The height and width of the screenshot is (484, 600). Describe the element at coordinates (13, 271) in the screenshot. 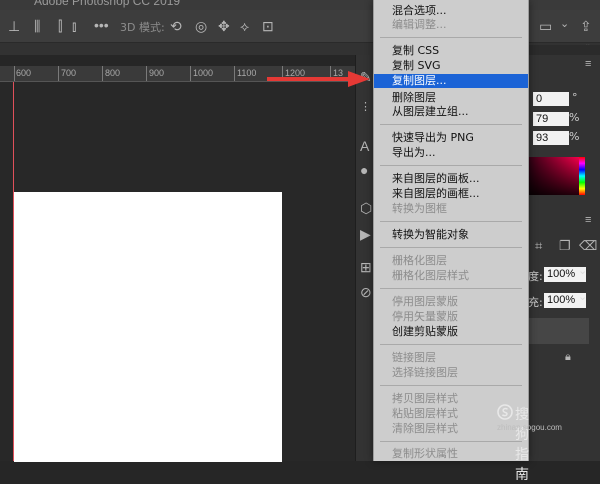

I see `guide-line` at that location.